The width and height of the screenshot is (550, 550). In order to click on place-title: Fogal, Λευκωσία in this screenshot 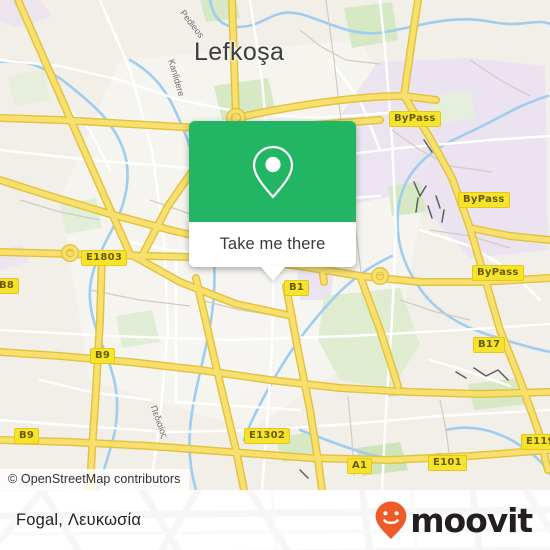, I will do `click(79, 519)`.